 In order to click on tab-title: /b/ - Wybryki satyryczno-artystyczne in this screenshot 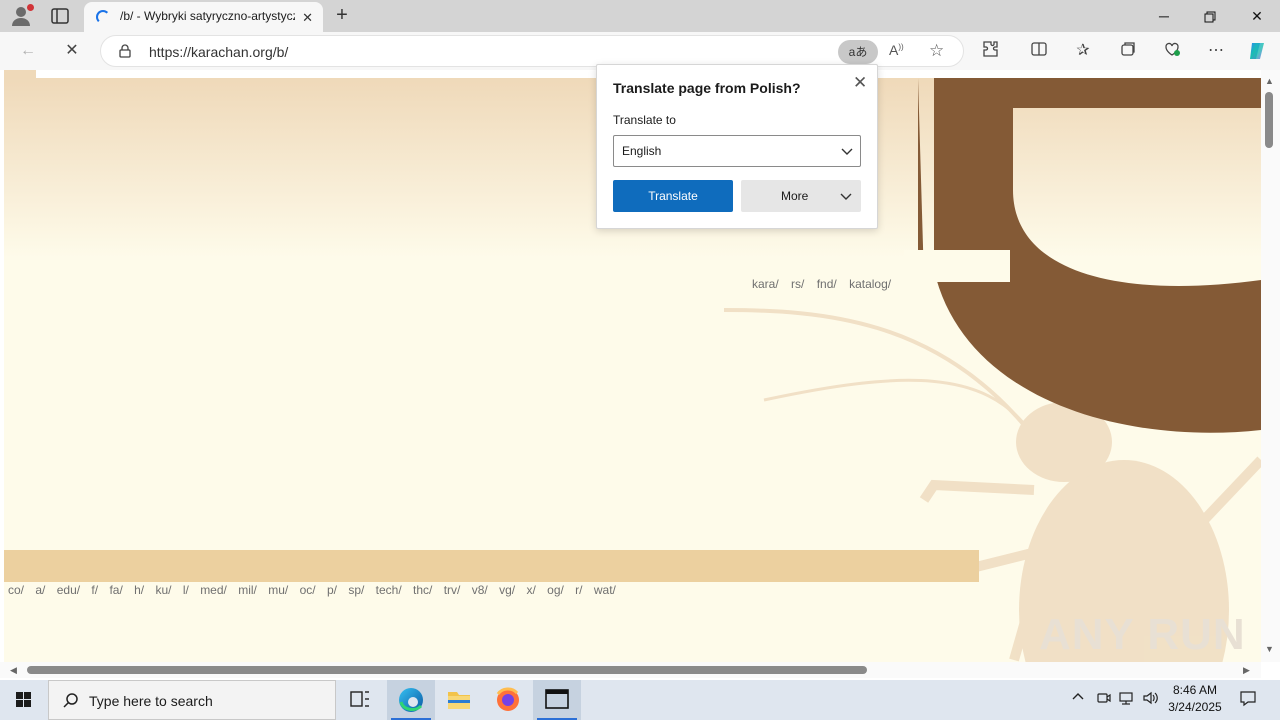, I will do `click(207, 16)`.